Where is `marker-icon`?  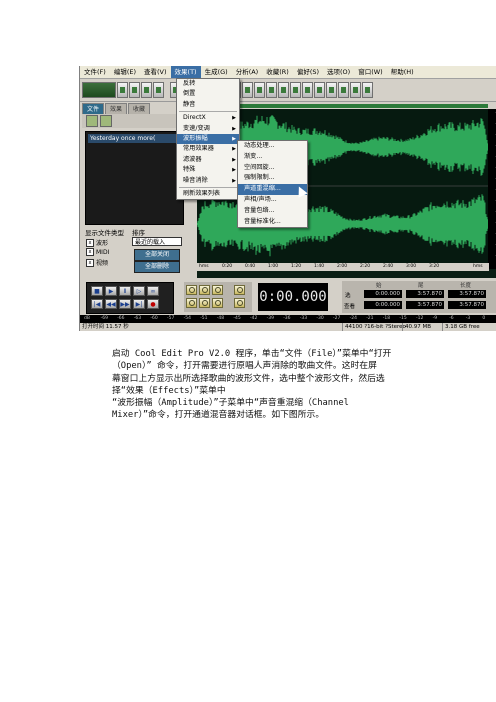
marker-icon is located at coordinates (307, 90).